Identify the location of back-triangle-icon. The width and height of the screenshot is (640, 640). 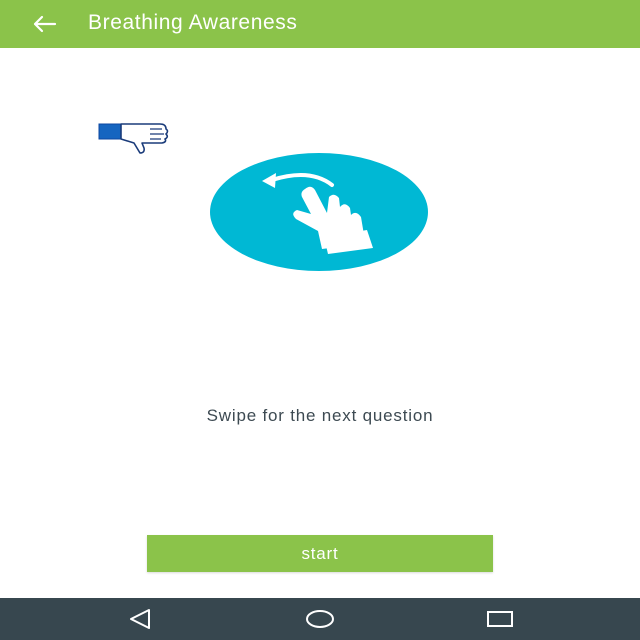
(140, 619).